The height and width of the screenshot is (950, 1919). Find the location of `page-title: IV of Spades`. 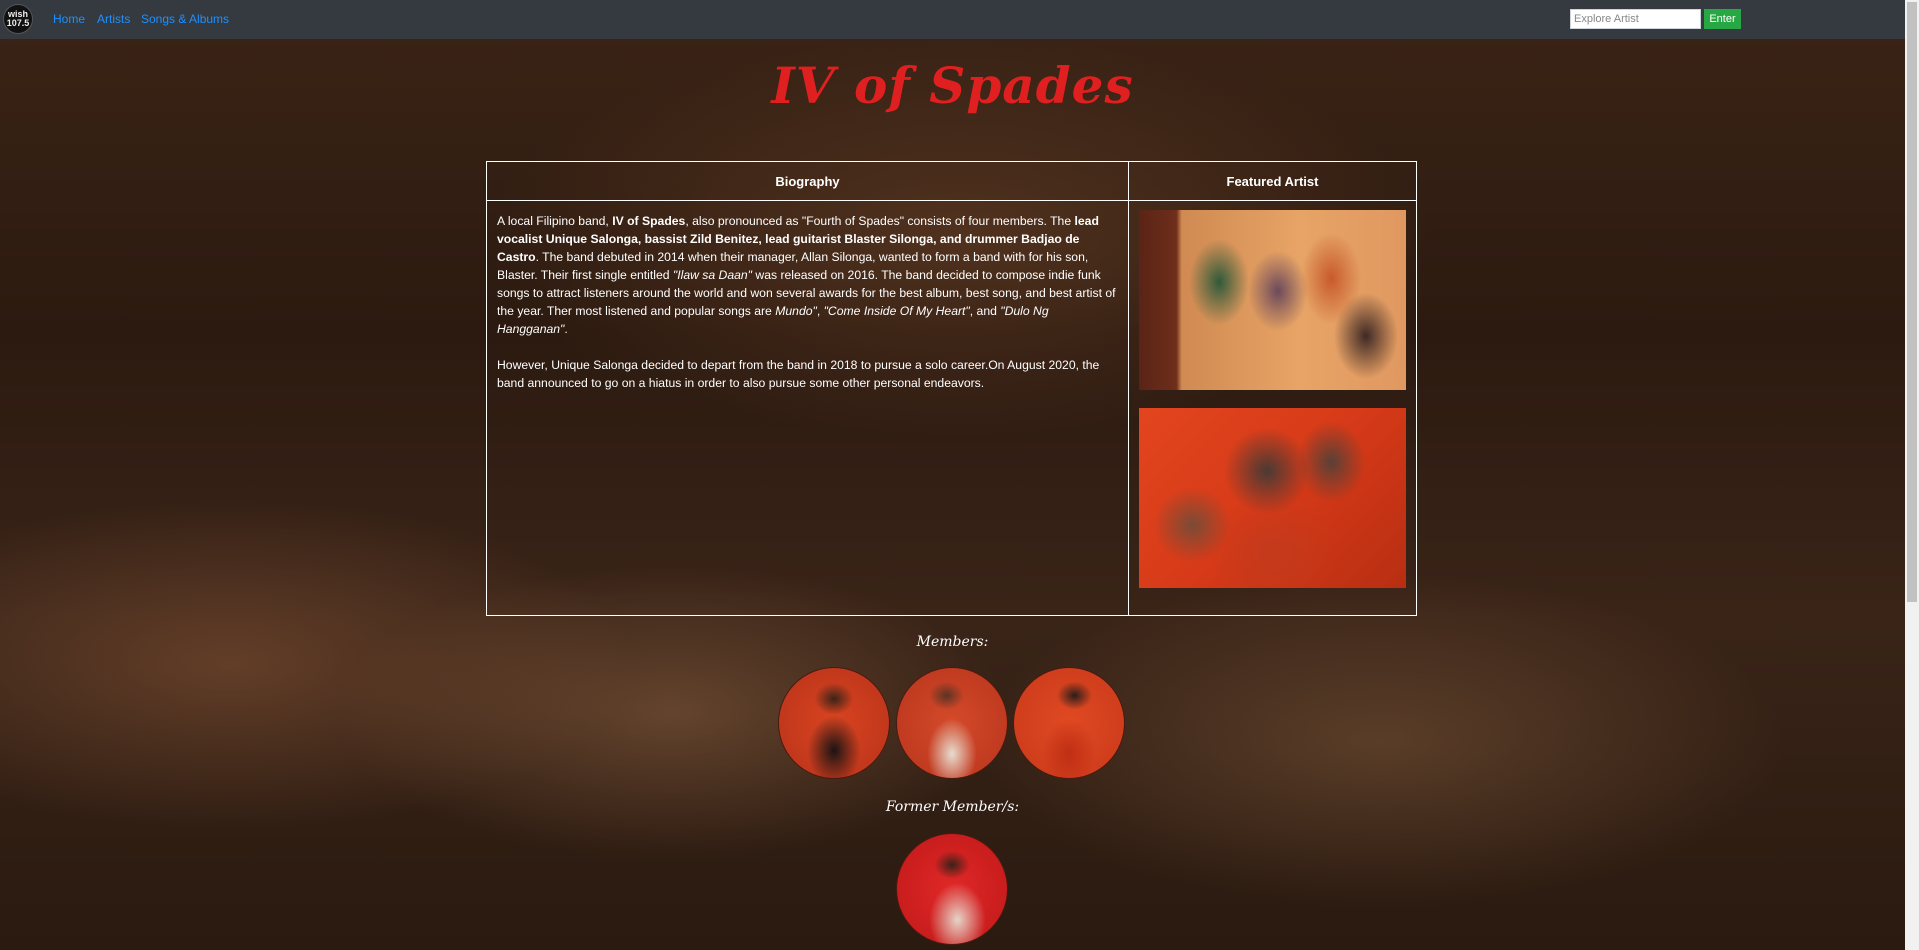

page-title: IV of Spades is located at coordinates (952, 85).